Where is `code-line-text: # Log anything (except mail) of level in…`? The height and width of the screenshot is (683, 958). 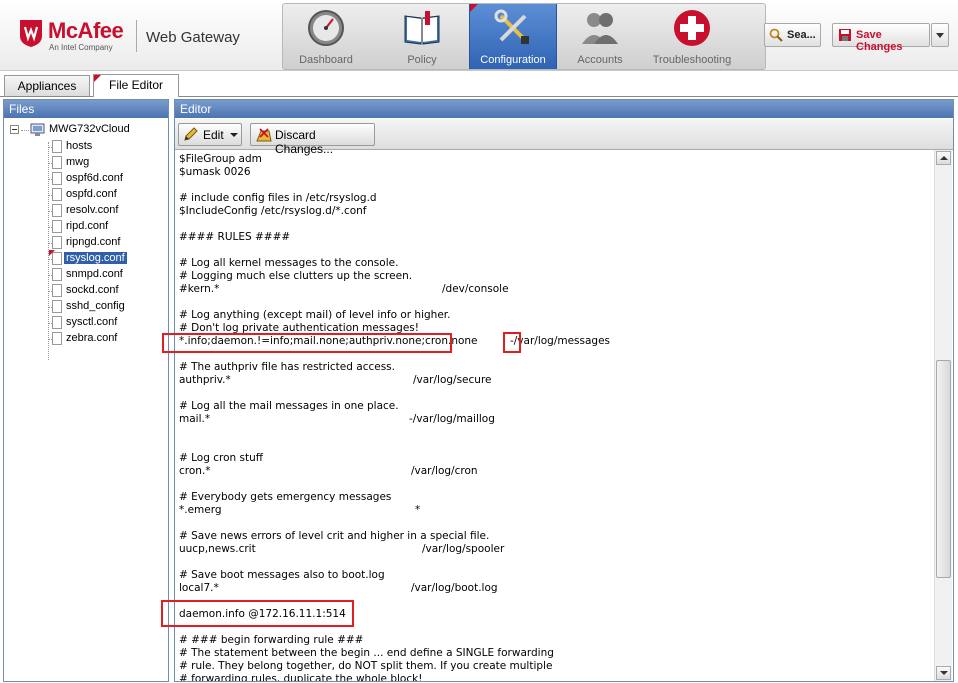 code-line-text: # Log anything (except mail) of level in… is located at coordinates (315, 315).